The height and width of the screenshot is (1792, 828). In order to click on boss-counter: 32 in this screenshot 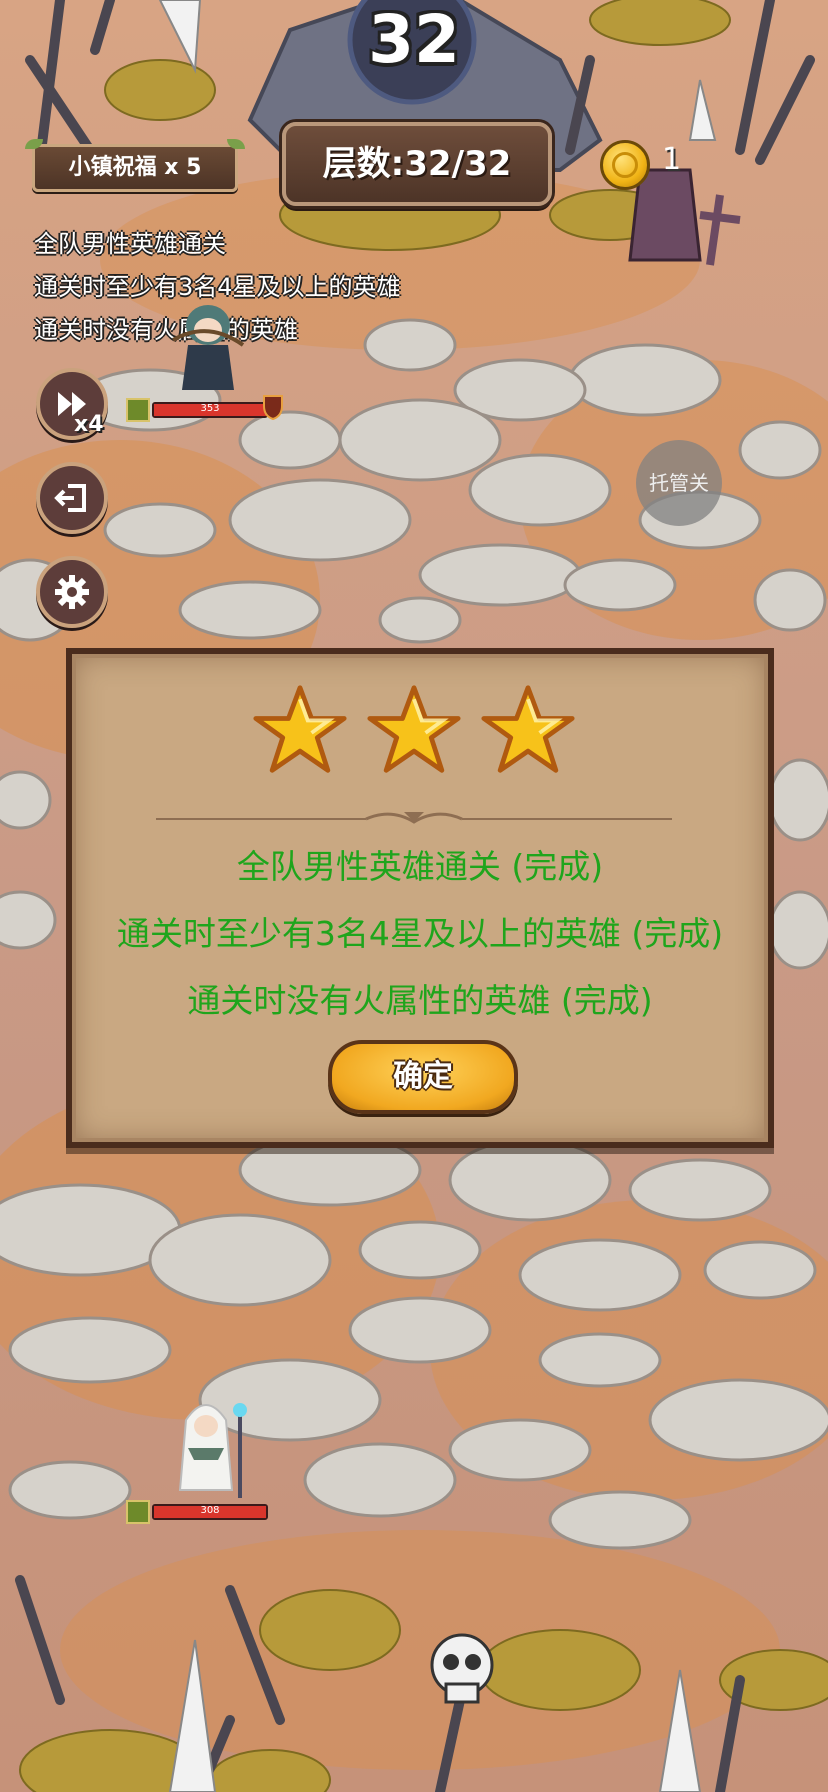, I will do `click(414, 39)`.